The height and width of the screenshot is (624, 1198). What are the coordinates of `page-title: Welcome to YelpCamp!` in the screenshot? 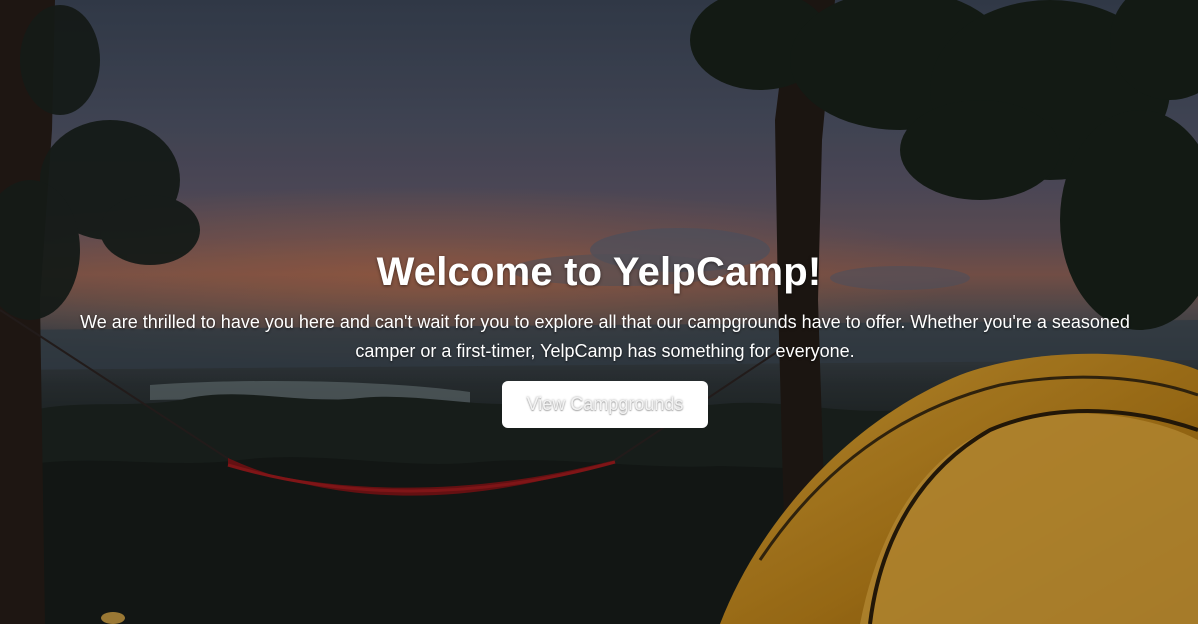 It's located at (599, 272).